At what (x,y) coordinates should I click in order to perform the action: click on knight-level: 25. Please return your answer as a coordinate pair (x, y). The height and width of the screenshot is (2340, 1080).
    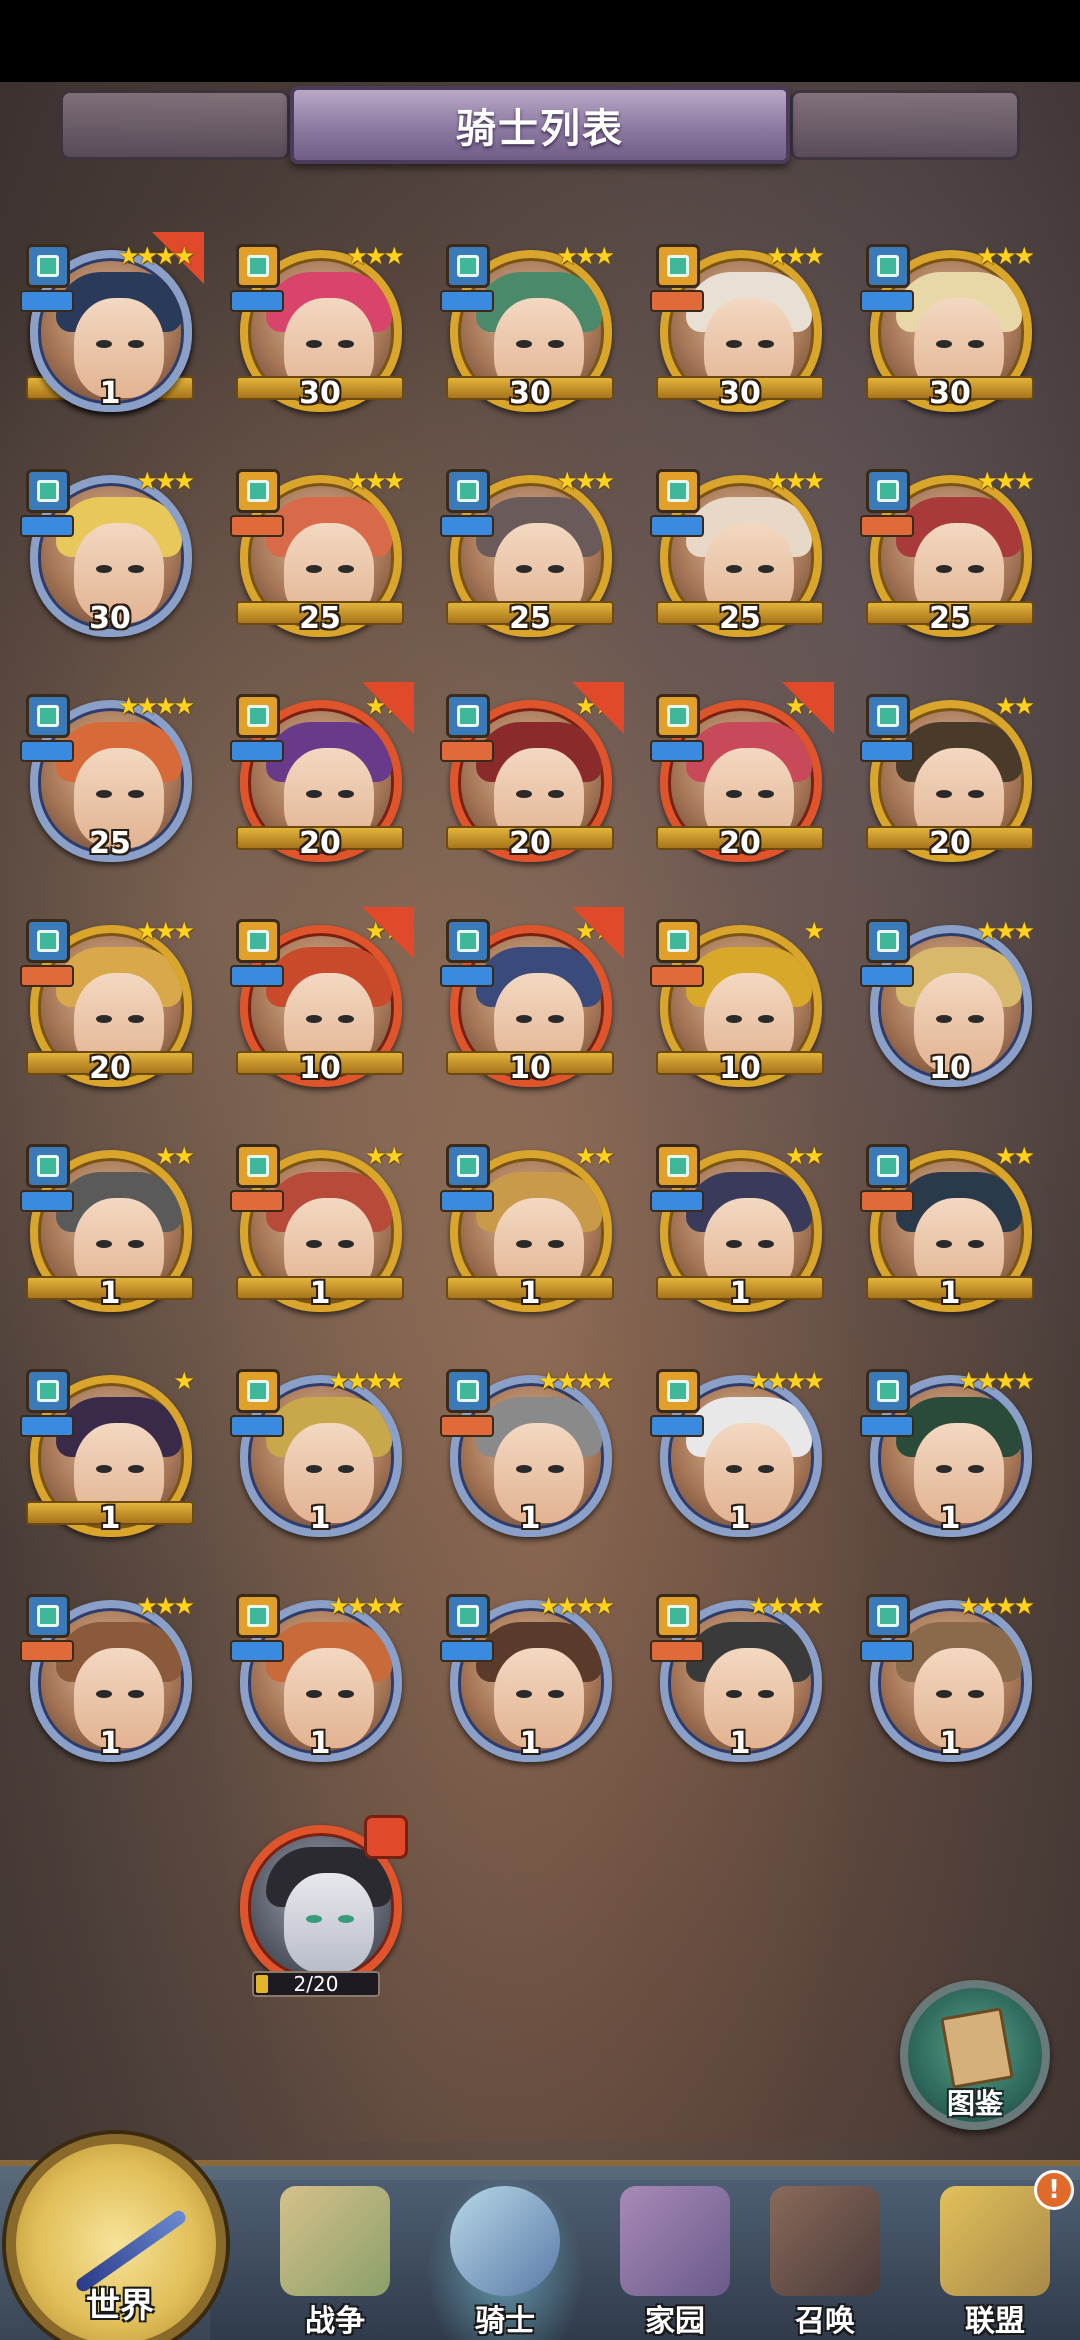
    Looking at the image, I should click on (110, 843).